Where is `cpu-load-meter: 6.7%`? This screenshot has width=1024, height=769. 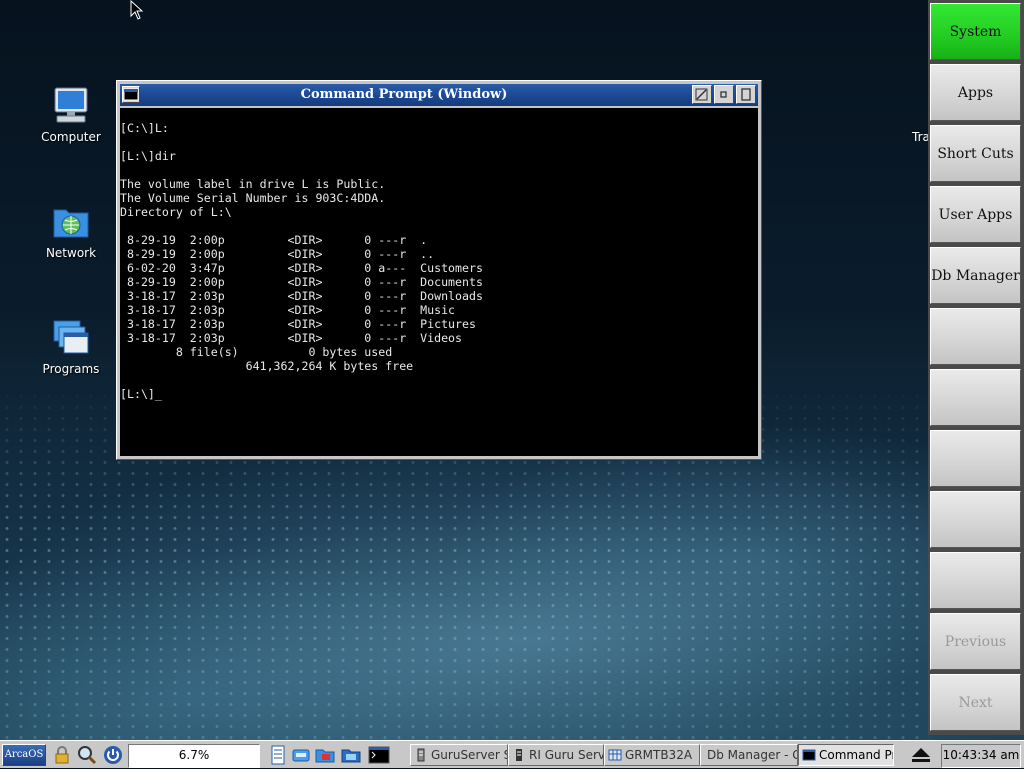 cpu-load-meter: 6.7% is located at coordinates (194, 756).